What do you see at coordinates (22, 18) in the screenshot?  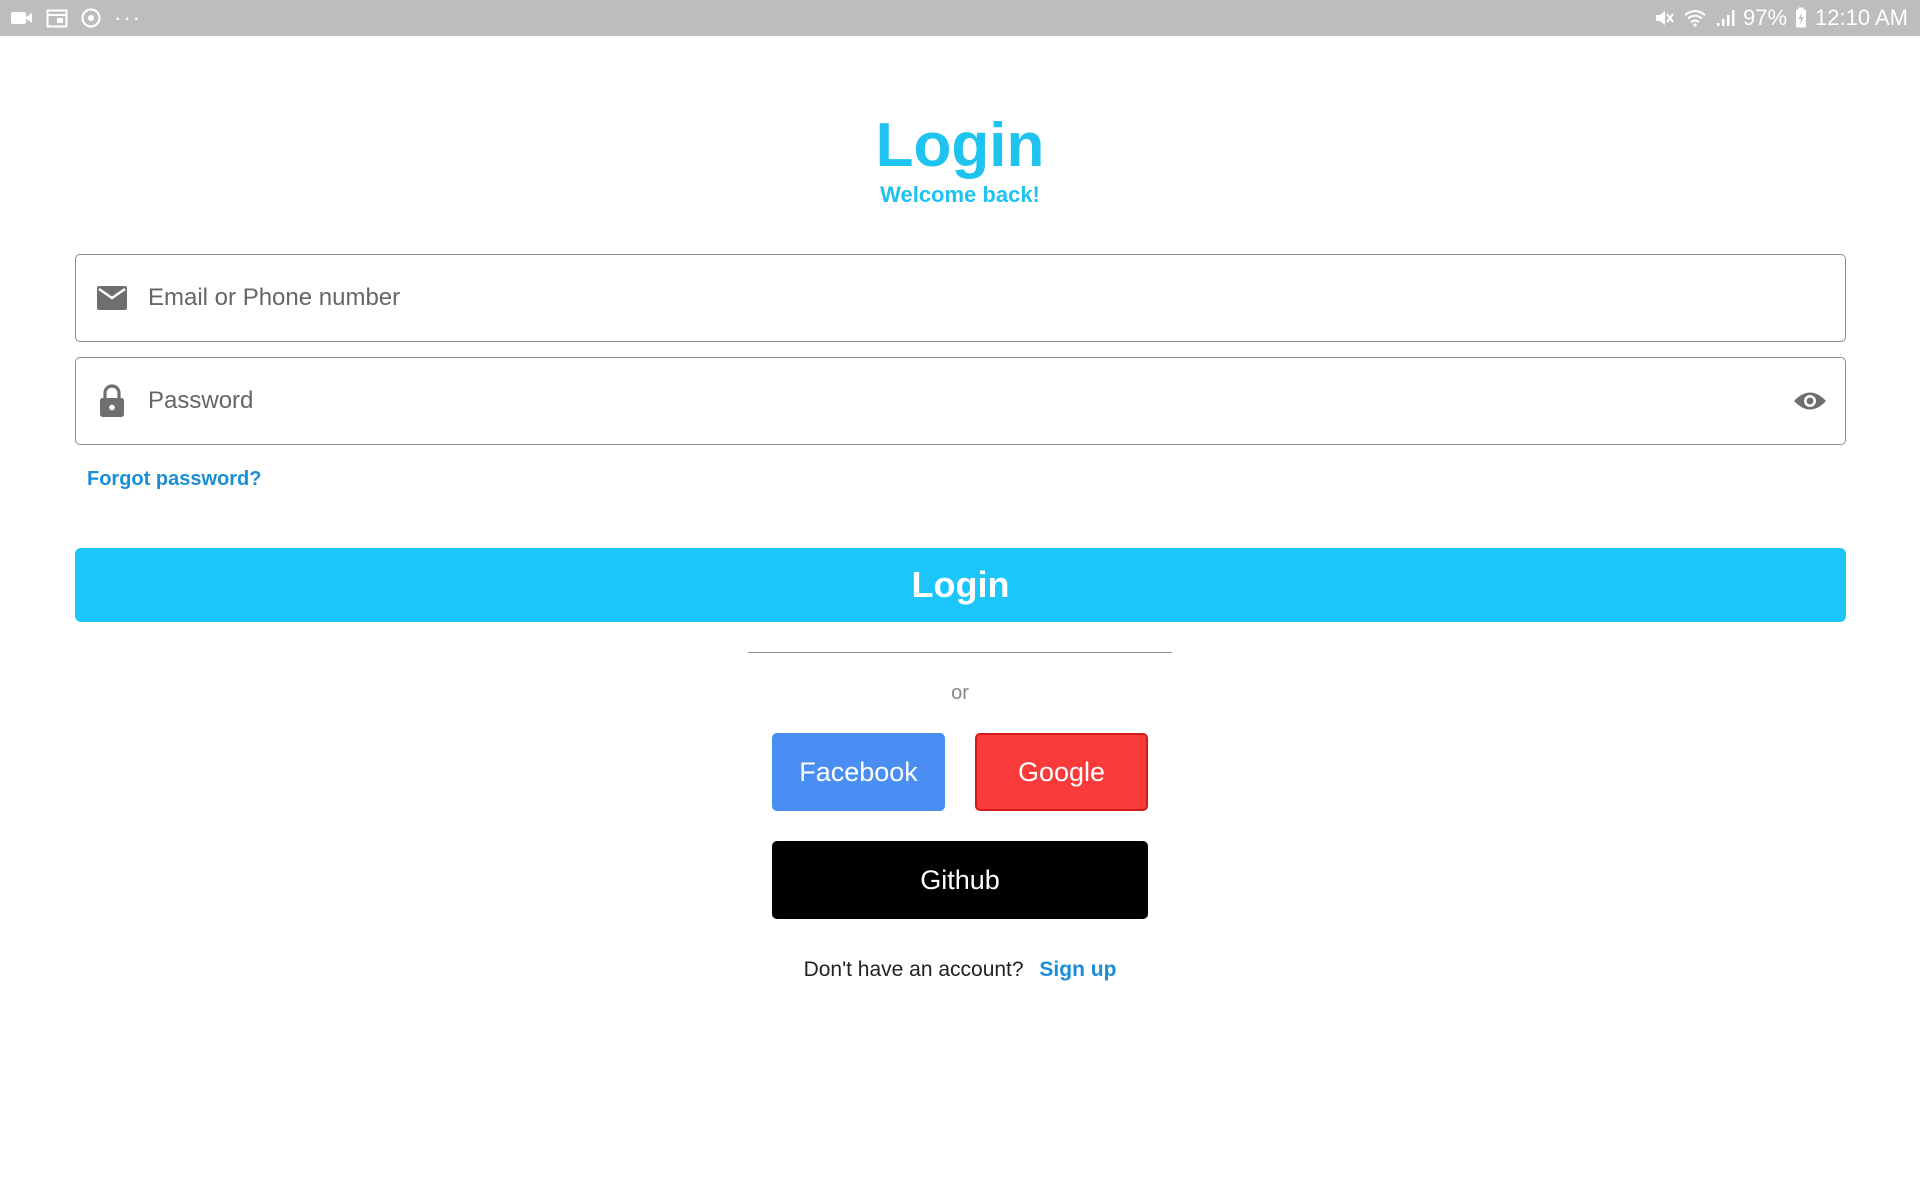 I see `video-camera-icon` at bounding box center [22, 18].